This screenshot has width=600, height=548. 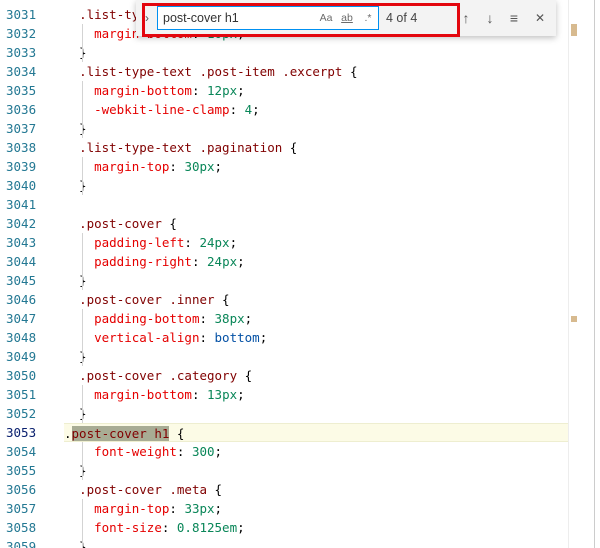 I want to click on line-number: 3032, so click(x=21, y=33).